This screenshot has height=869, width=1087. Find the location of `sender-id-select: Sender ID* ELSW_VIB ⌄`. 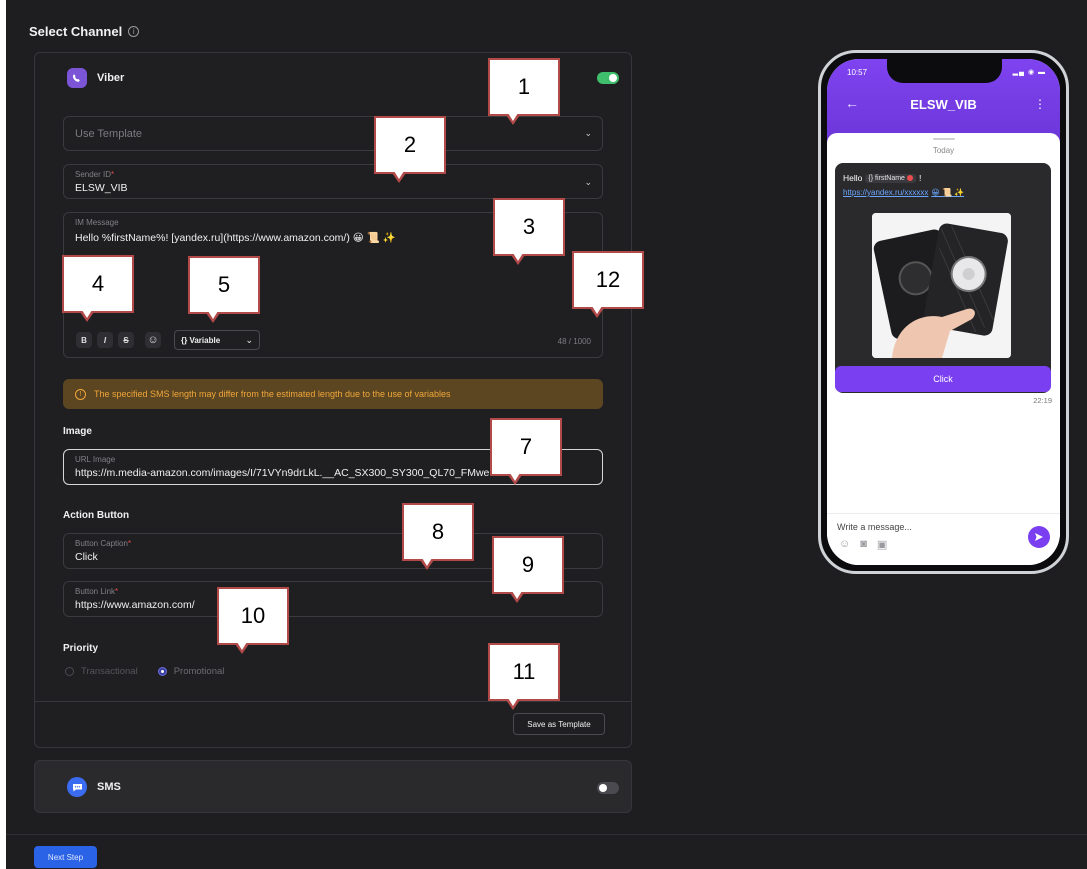

sender-id-select: Sender ID* ELSW_VIB ⌄ is located at coordinates (333, 181).